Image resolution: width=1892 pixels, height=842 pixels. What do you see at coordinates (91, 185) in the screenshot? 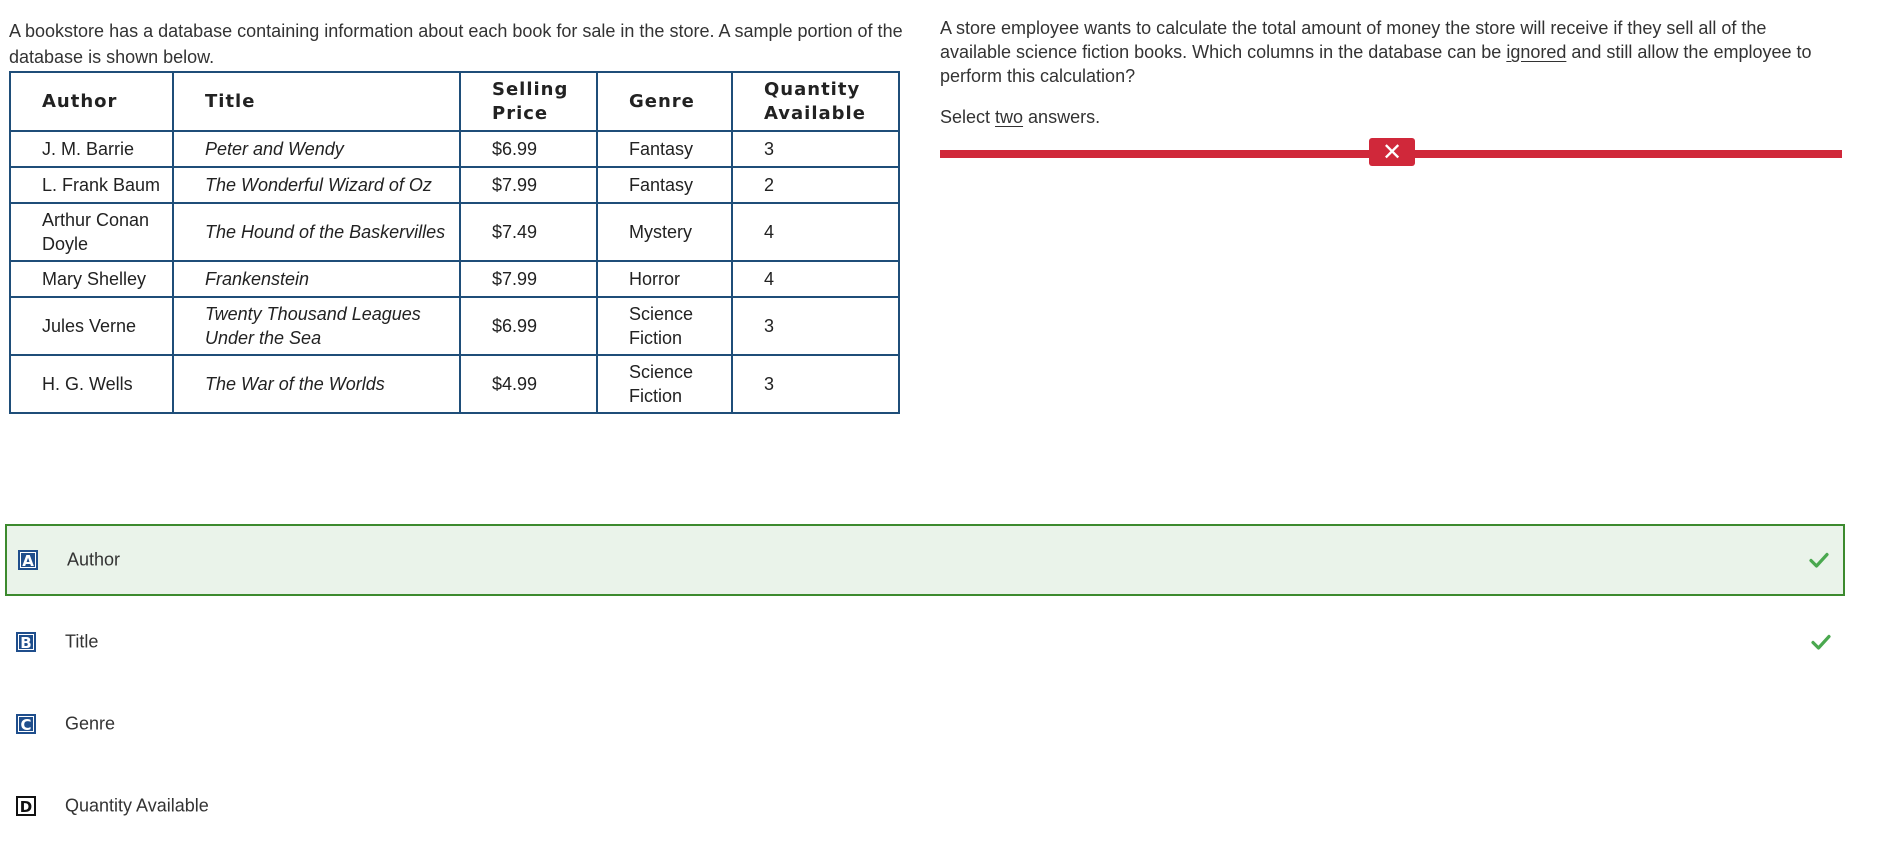
I see `cell-author: L. Frank Baum` at bounding box center [91, 185].